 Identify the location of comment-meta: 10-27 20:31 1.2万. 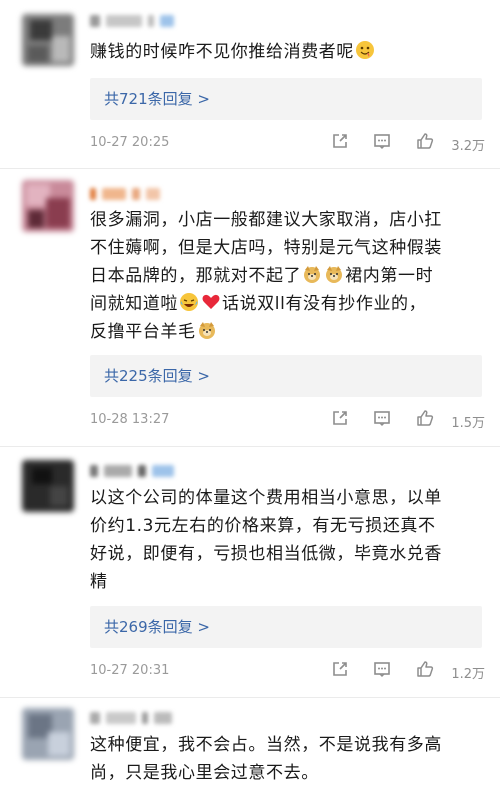
(287, 671).